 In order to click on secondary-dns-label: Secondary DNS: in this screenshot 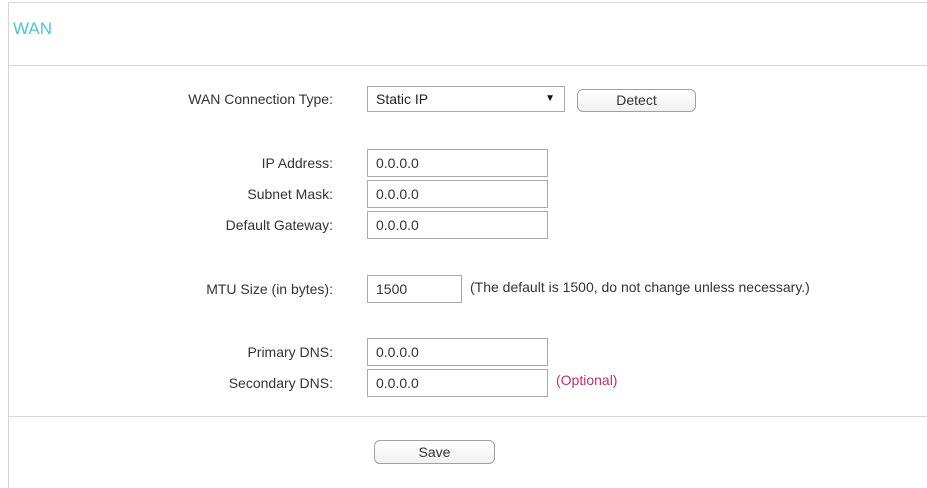, I will do `click(280, 383)`.